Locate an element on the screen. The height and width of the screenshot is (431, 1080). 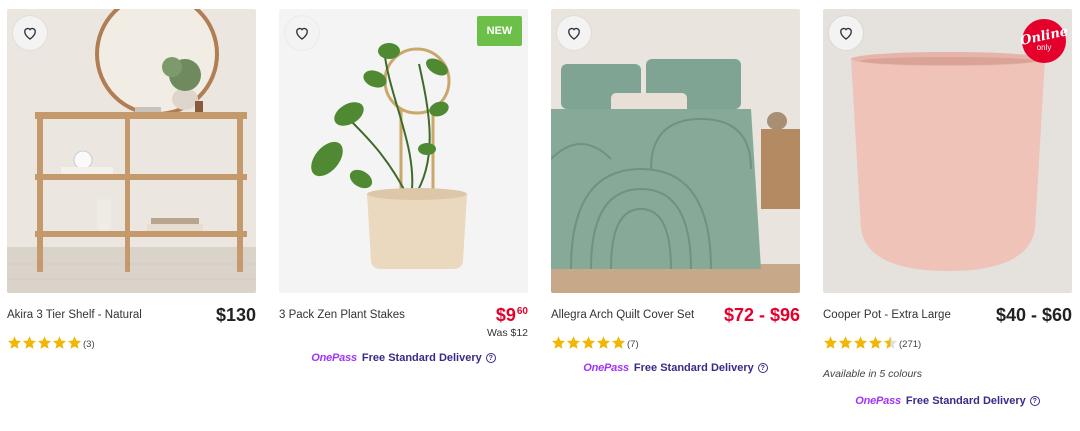
product-price: $72 - $96 is located at coordinates (761, 315).